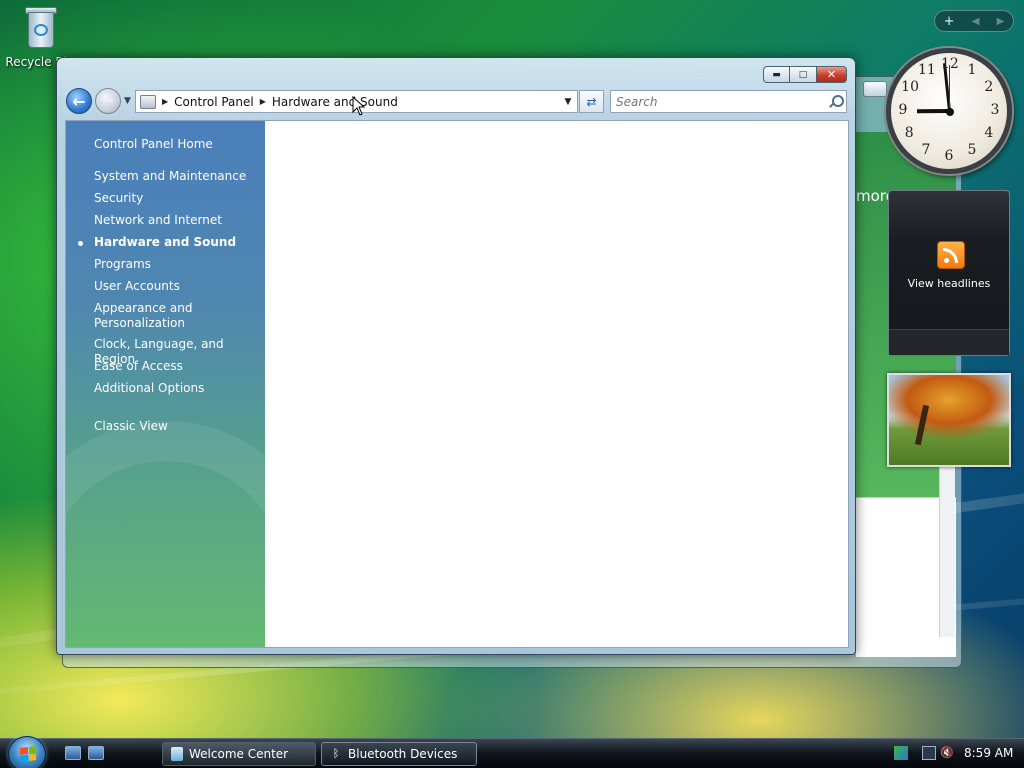 Image resolution: width=1024 pixels, height=768 pixels. Describe the element at coordinates (176, 426) in the screenshot. I see `sidebar-classic-view: Classic View` at that location.